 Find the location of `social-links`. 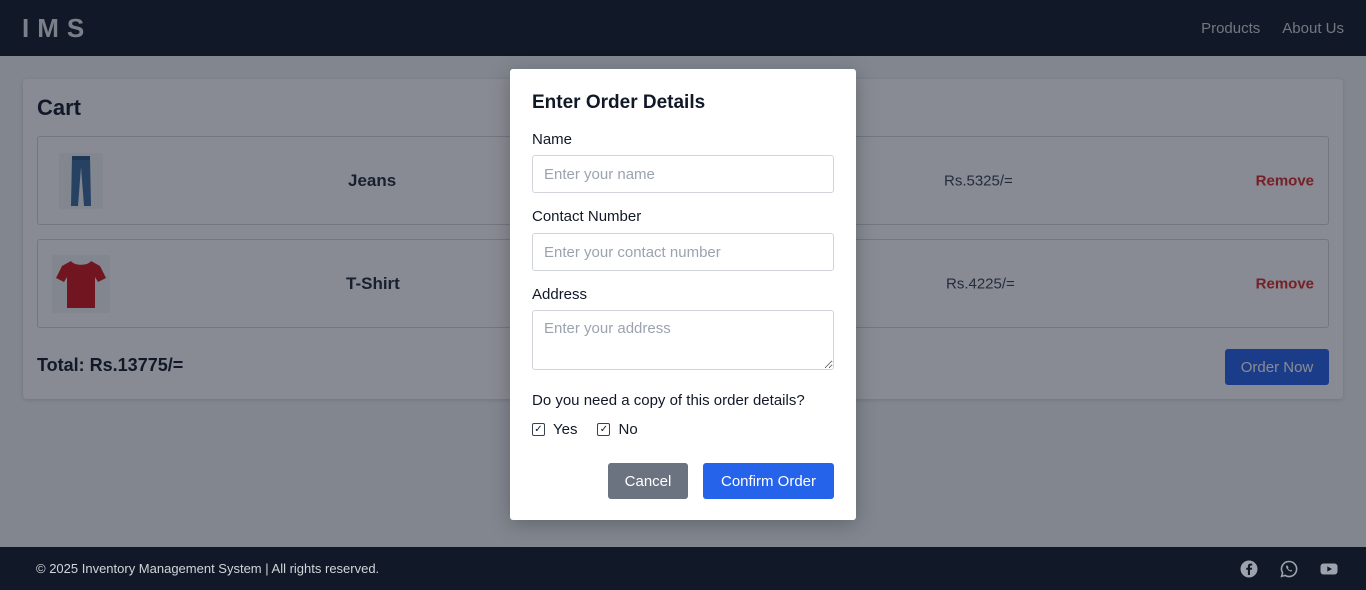

social-links is located at coordinates (1289, 569).